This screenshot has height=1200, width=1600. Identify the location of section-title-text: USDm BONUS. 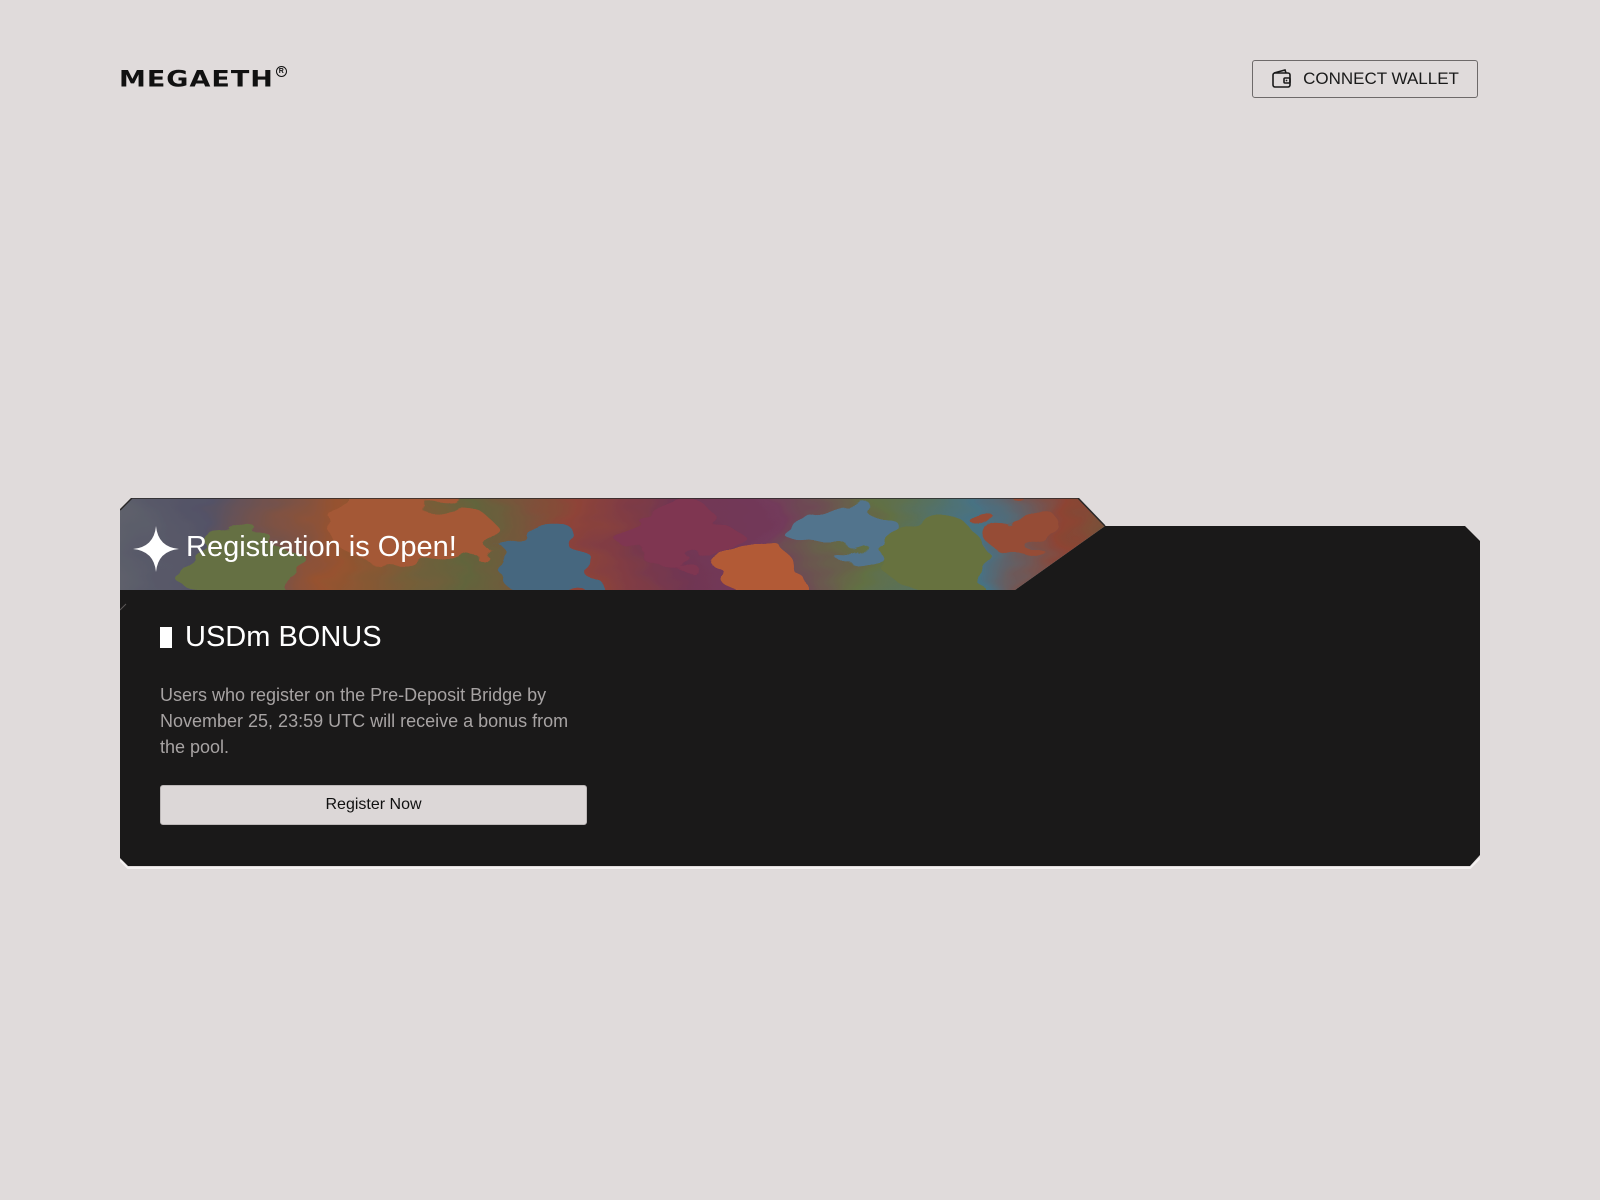
(283, 637).